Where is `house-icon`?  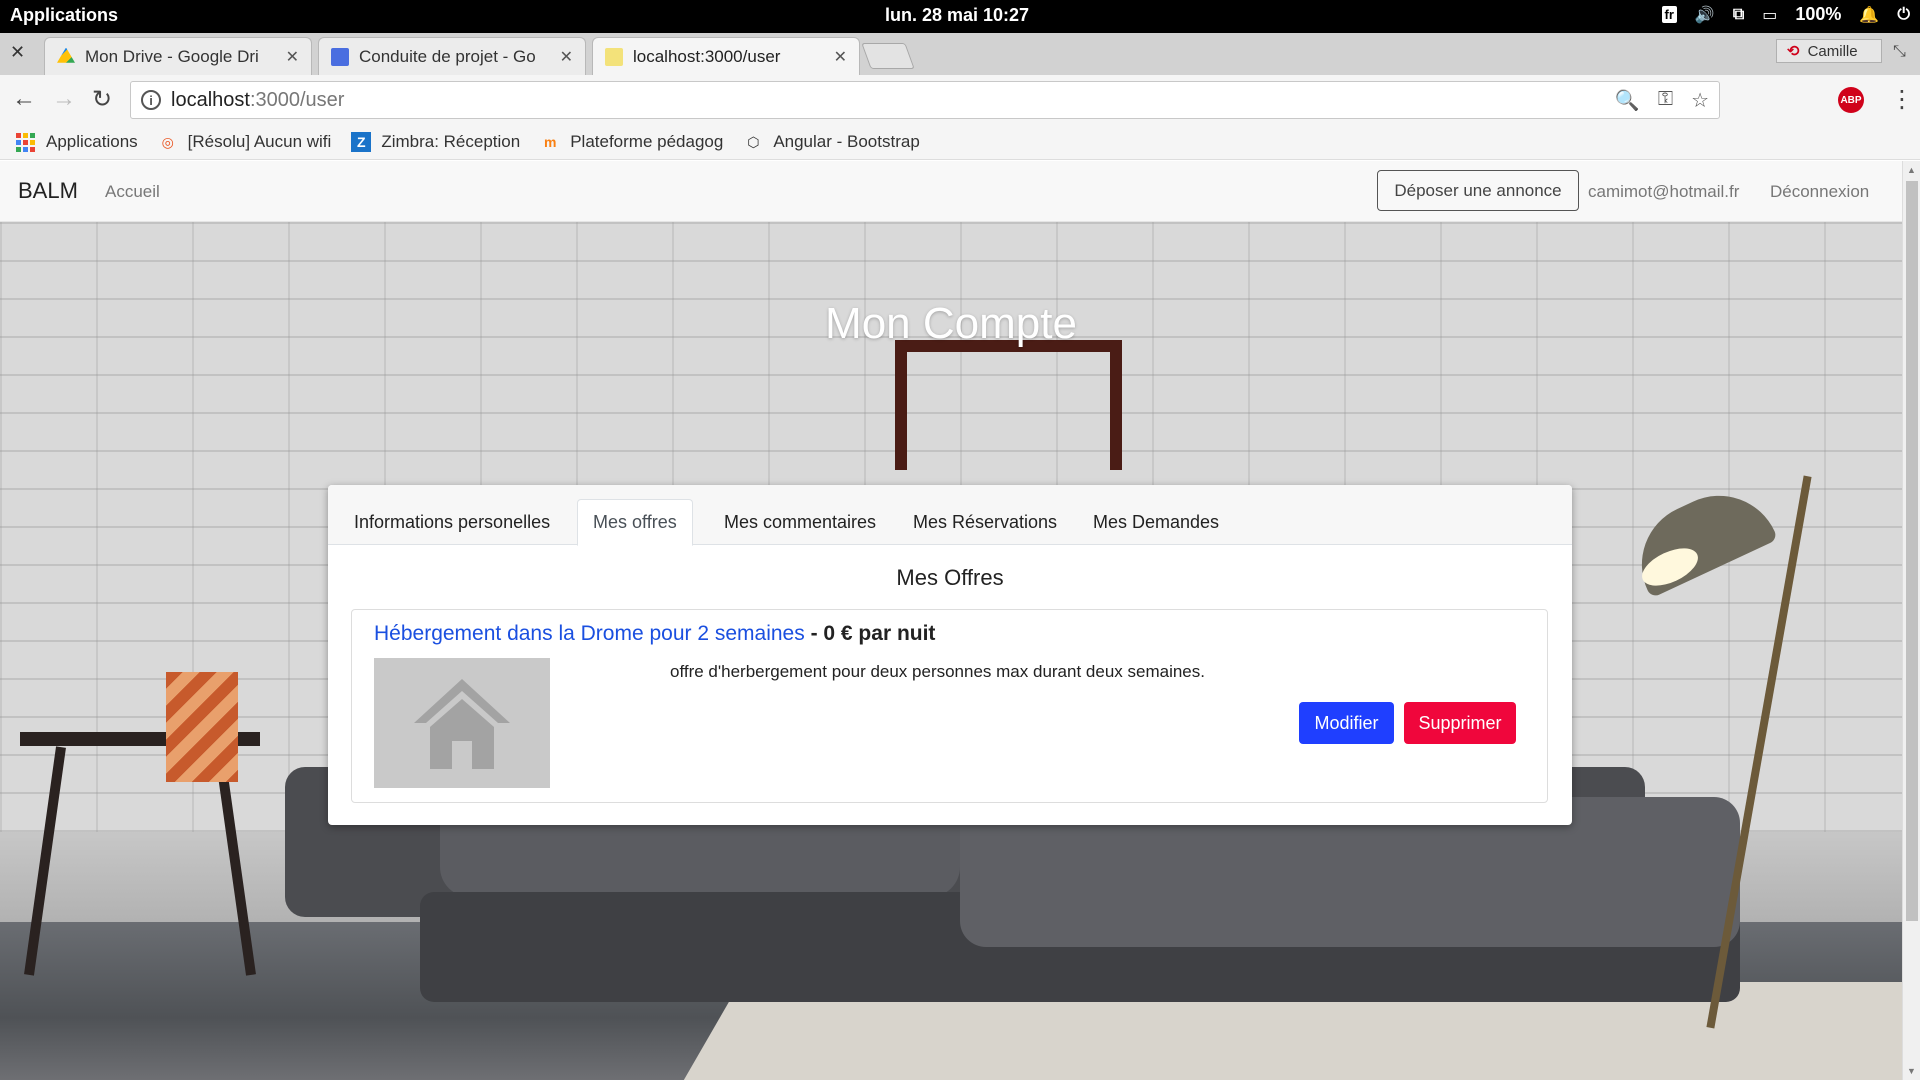
house-icon is located at coordinates (462, 724).